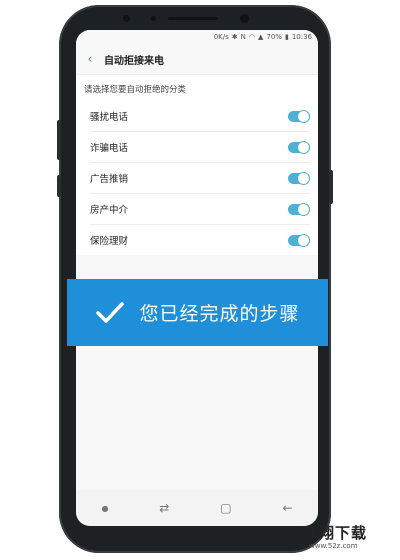 The width and height of the screenshot is (400, 560). I want to click on volume-button, so click(59, 140).